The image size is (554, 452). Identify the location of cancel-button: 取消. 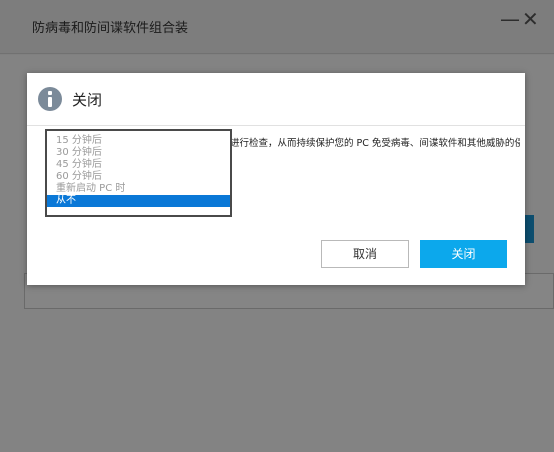
(365, 254).